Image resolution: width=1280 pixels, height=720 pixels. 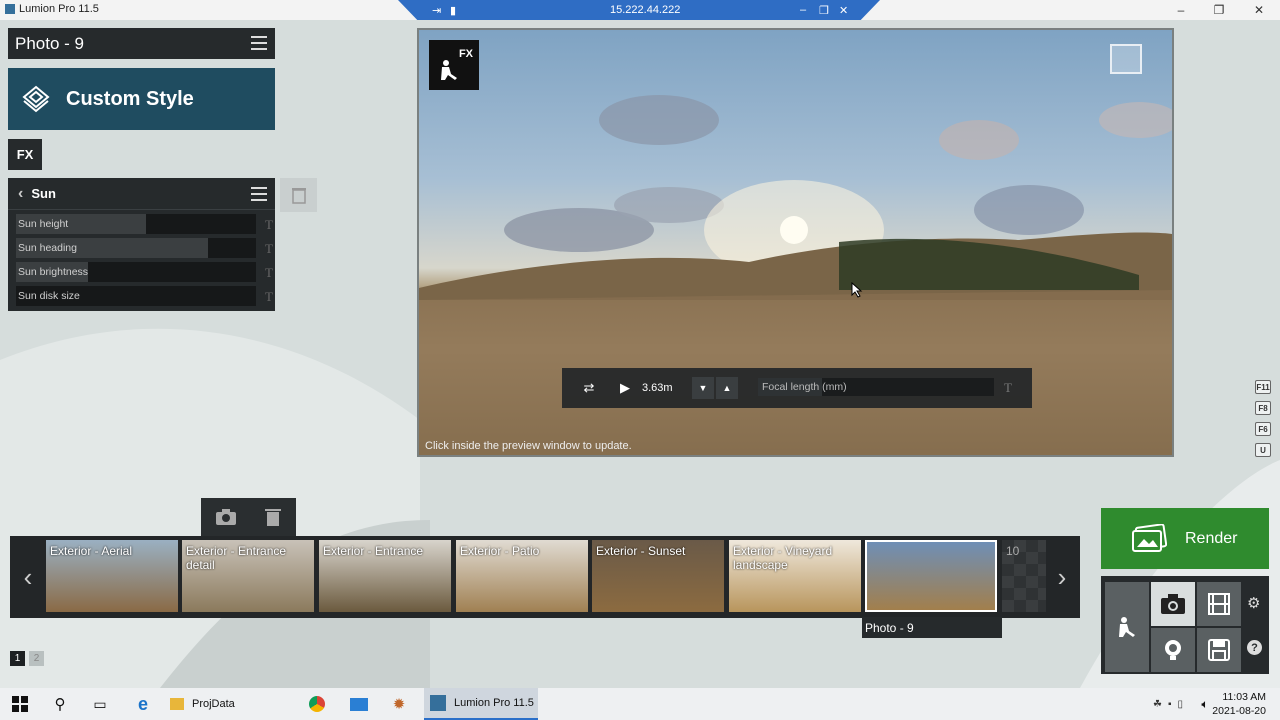 I want to click on search-icon: ⚲, so click(x=60, y=704).